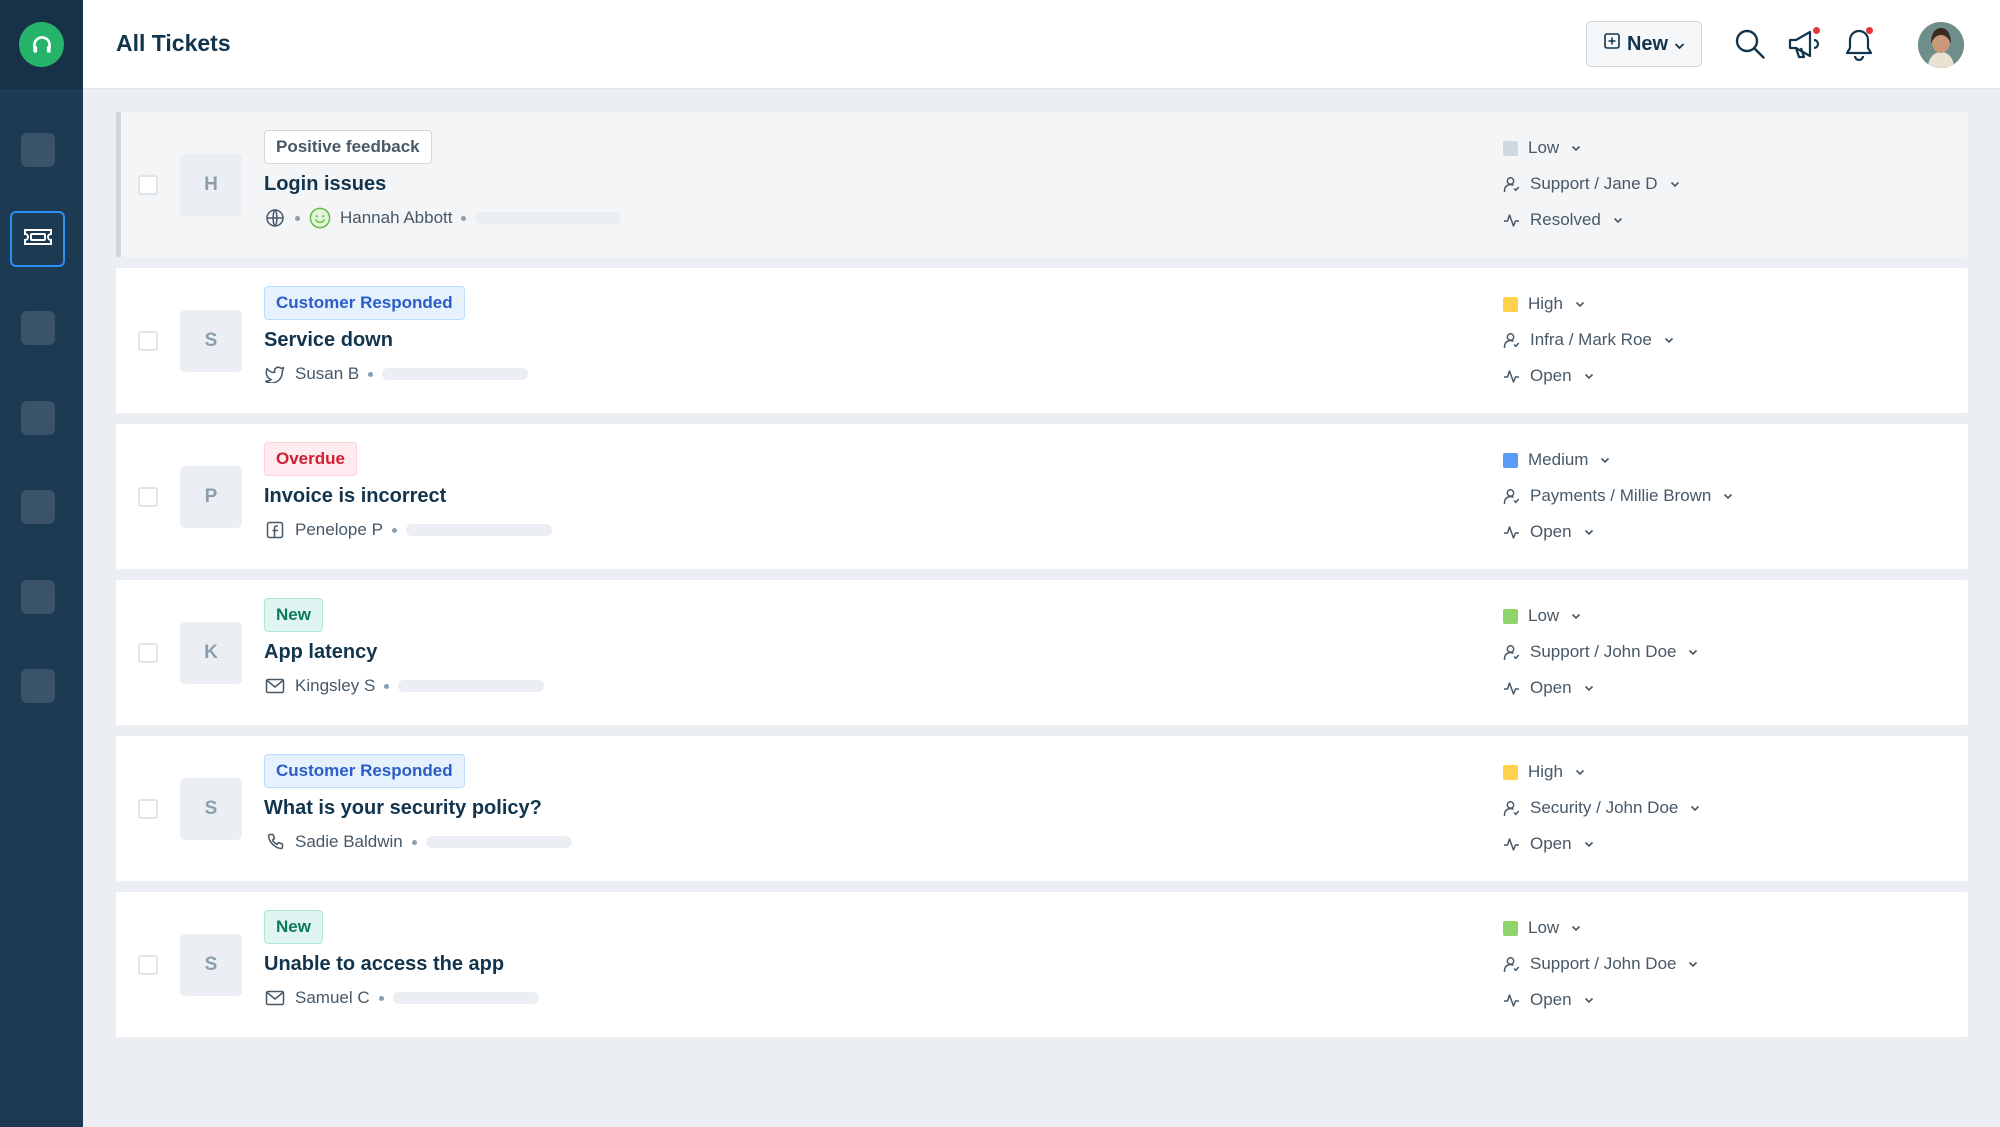 The height and width of the screenshot is (1127, 2000). What do you see at coordinates (1042, 652) in the screenshot?
I see `ticket-row: K New App latency Kingsley S Low Support` at bounding box center [1042, 652].